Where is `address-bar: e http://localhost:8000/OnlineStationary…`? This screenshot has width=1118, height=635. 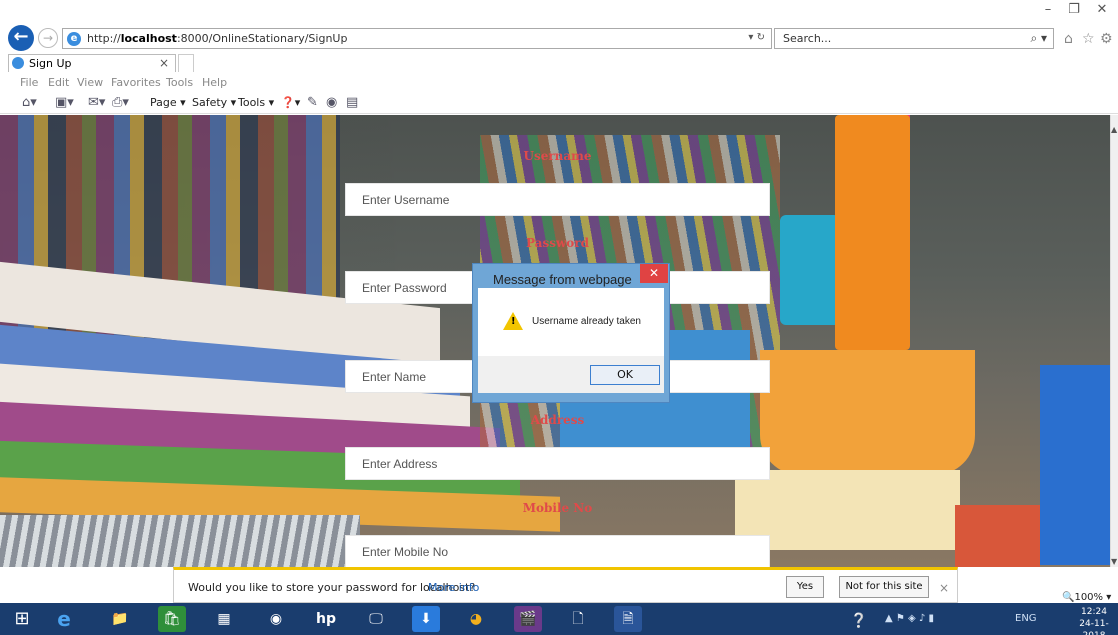
address-bar: e http://localhost:8000/OnlineStationary… is located at coordinates (417, 38).